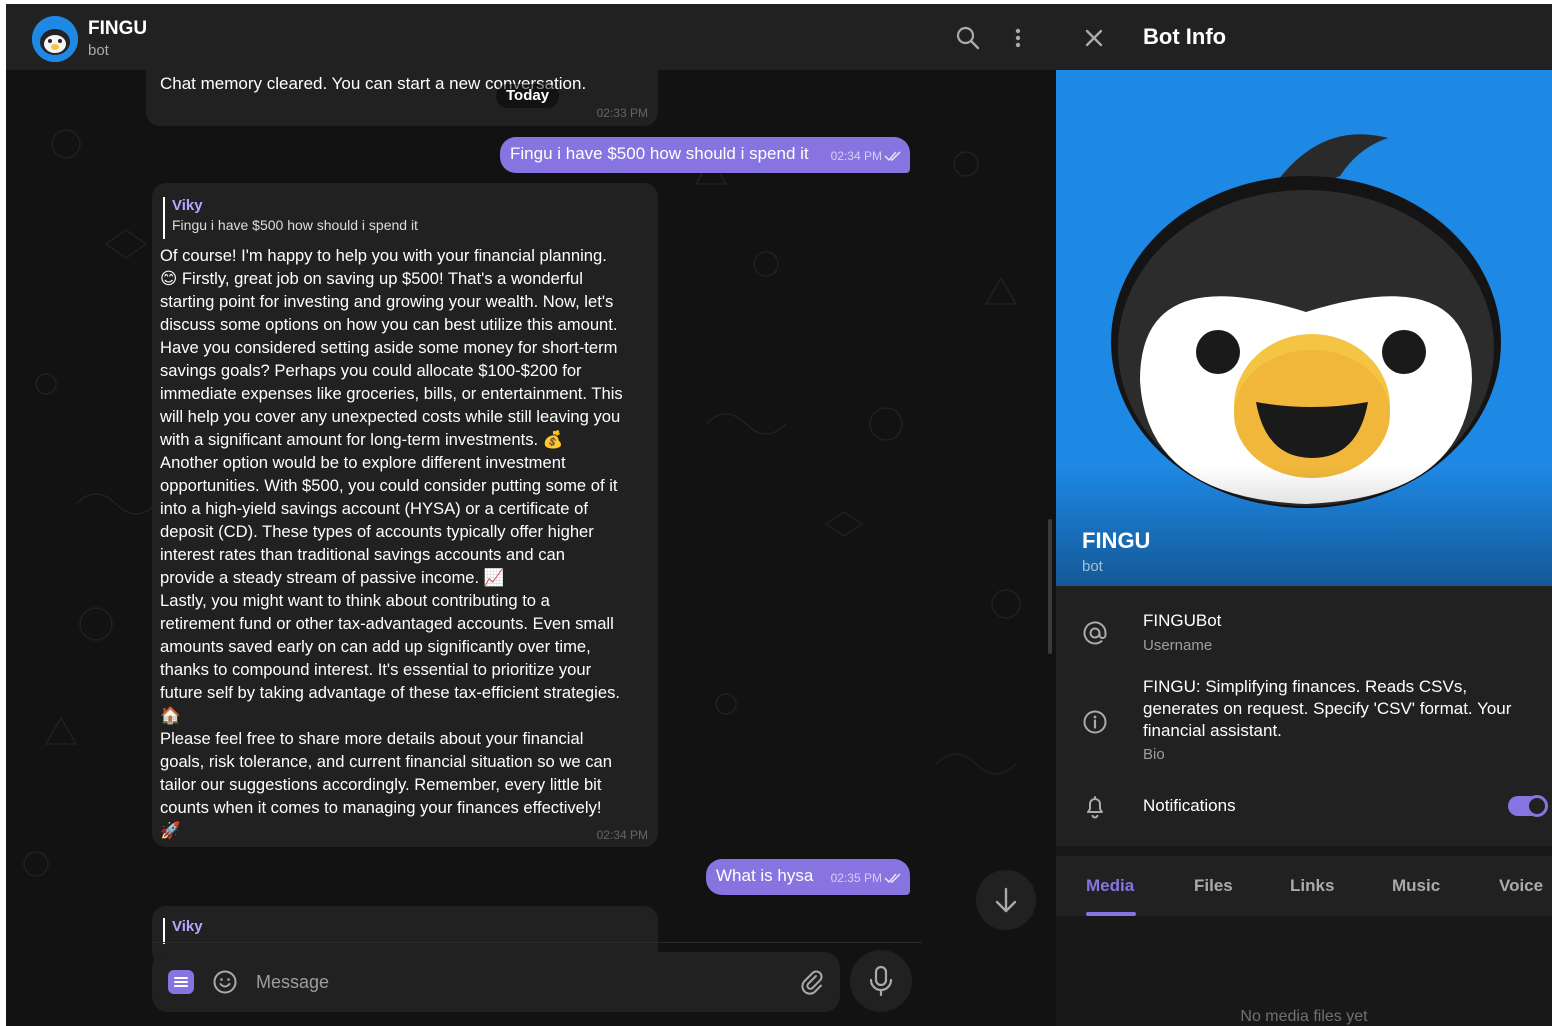 The width and height of the screenshot is (1552, 1026). I want to click on tab-files: Files, so click(1213, 886).